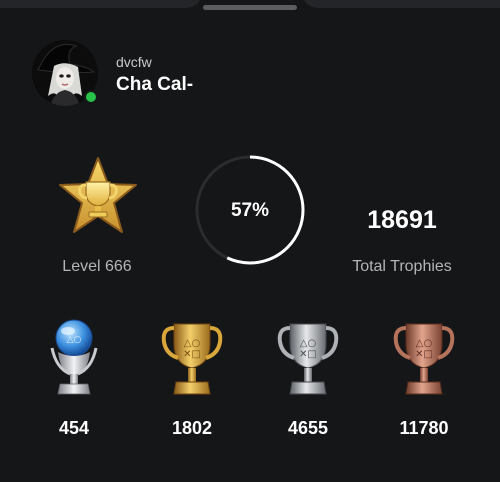 This screenshot has width=500, height=482. What do you see at coordinates (74, 428) in the screenshot?
I see `platinum-count: 454` at bounding box center [74, 428].